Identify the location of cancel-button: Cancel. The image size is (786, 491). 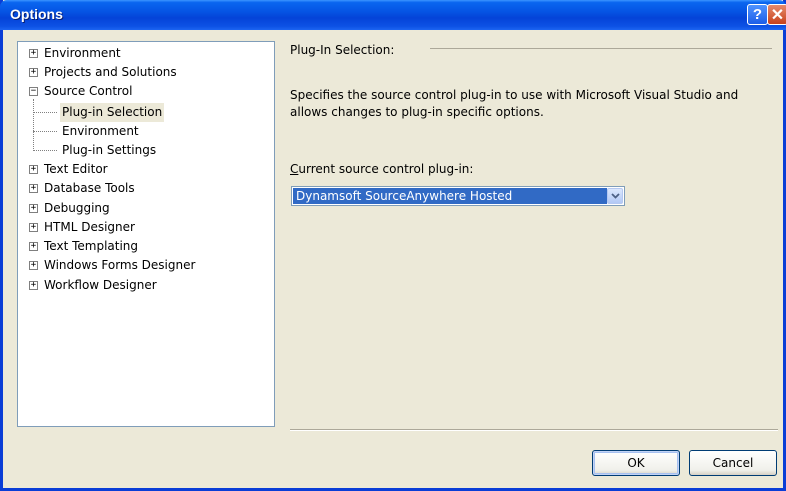
(733, 463).